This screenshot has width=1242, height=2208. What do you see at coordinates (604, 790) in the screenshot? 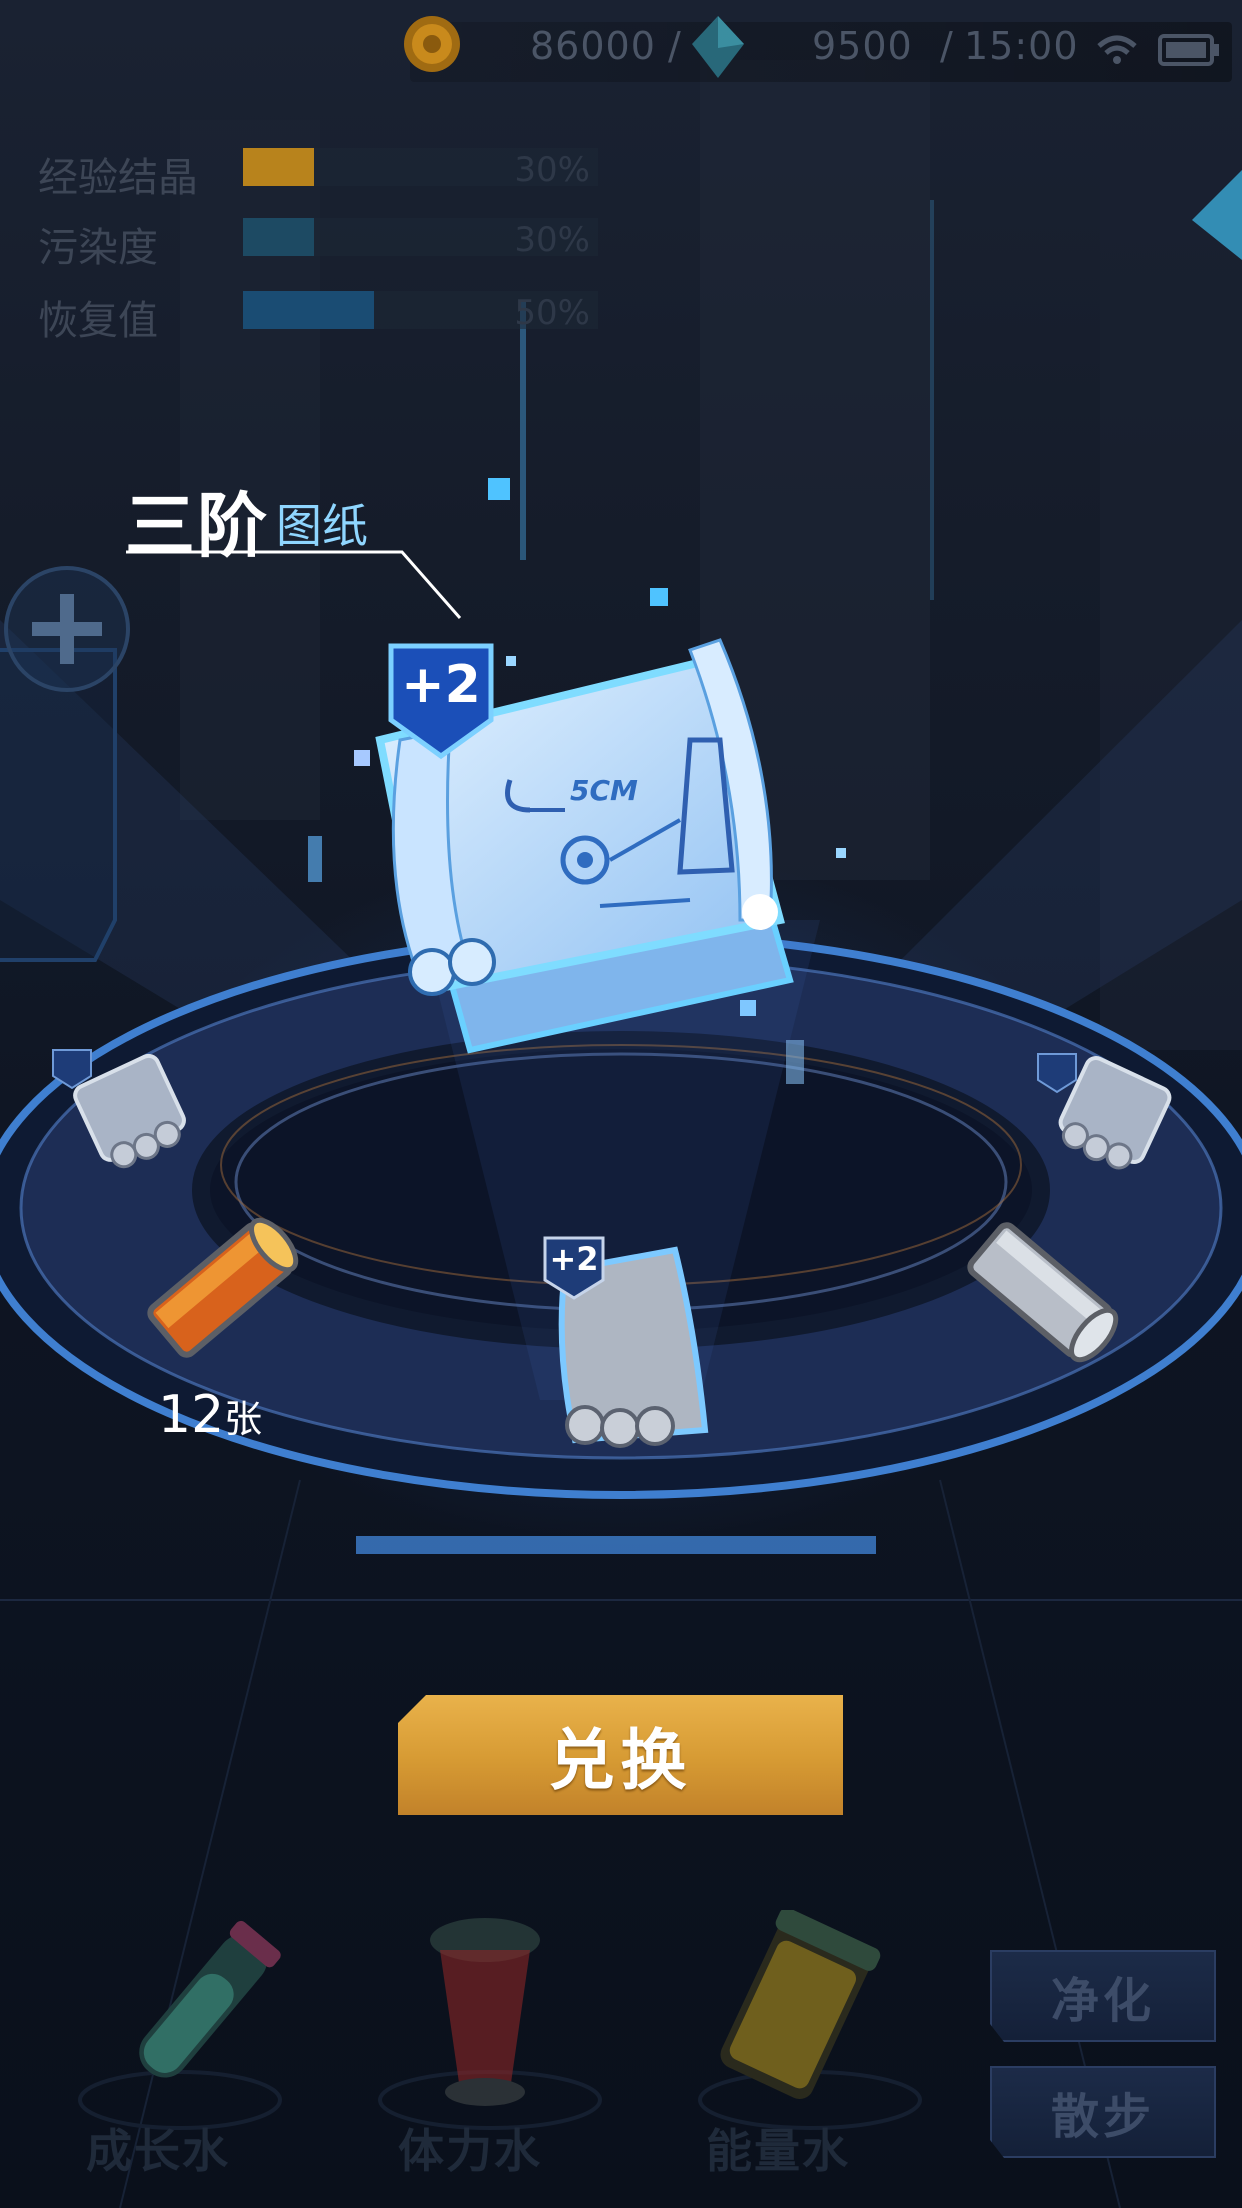
I see `blueprint-scale-label: 5CM` at bounding box center [604, 790].